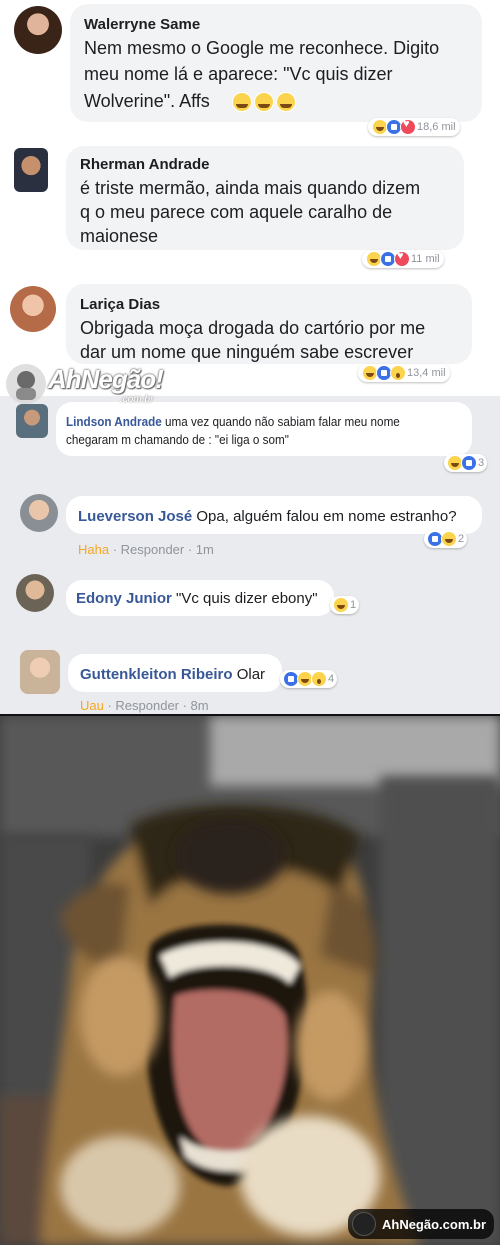 The height and width of the screenshot is (1245, 500). Describe the element at coordinates (92, 705) in the screenshot. I see `my-reaction-link: Uau` at that location.